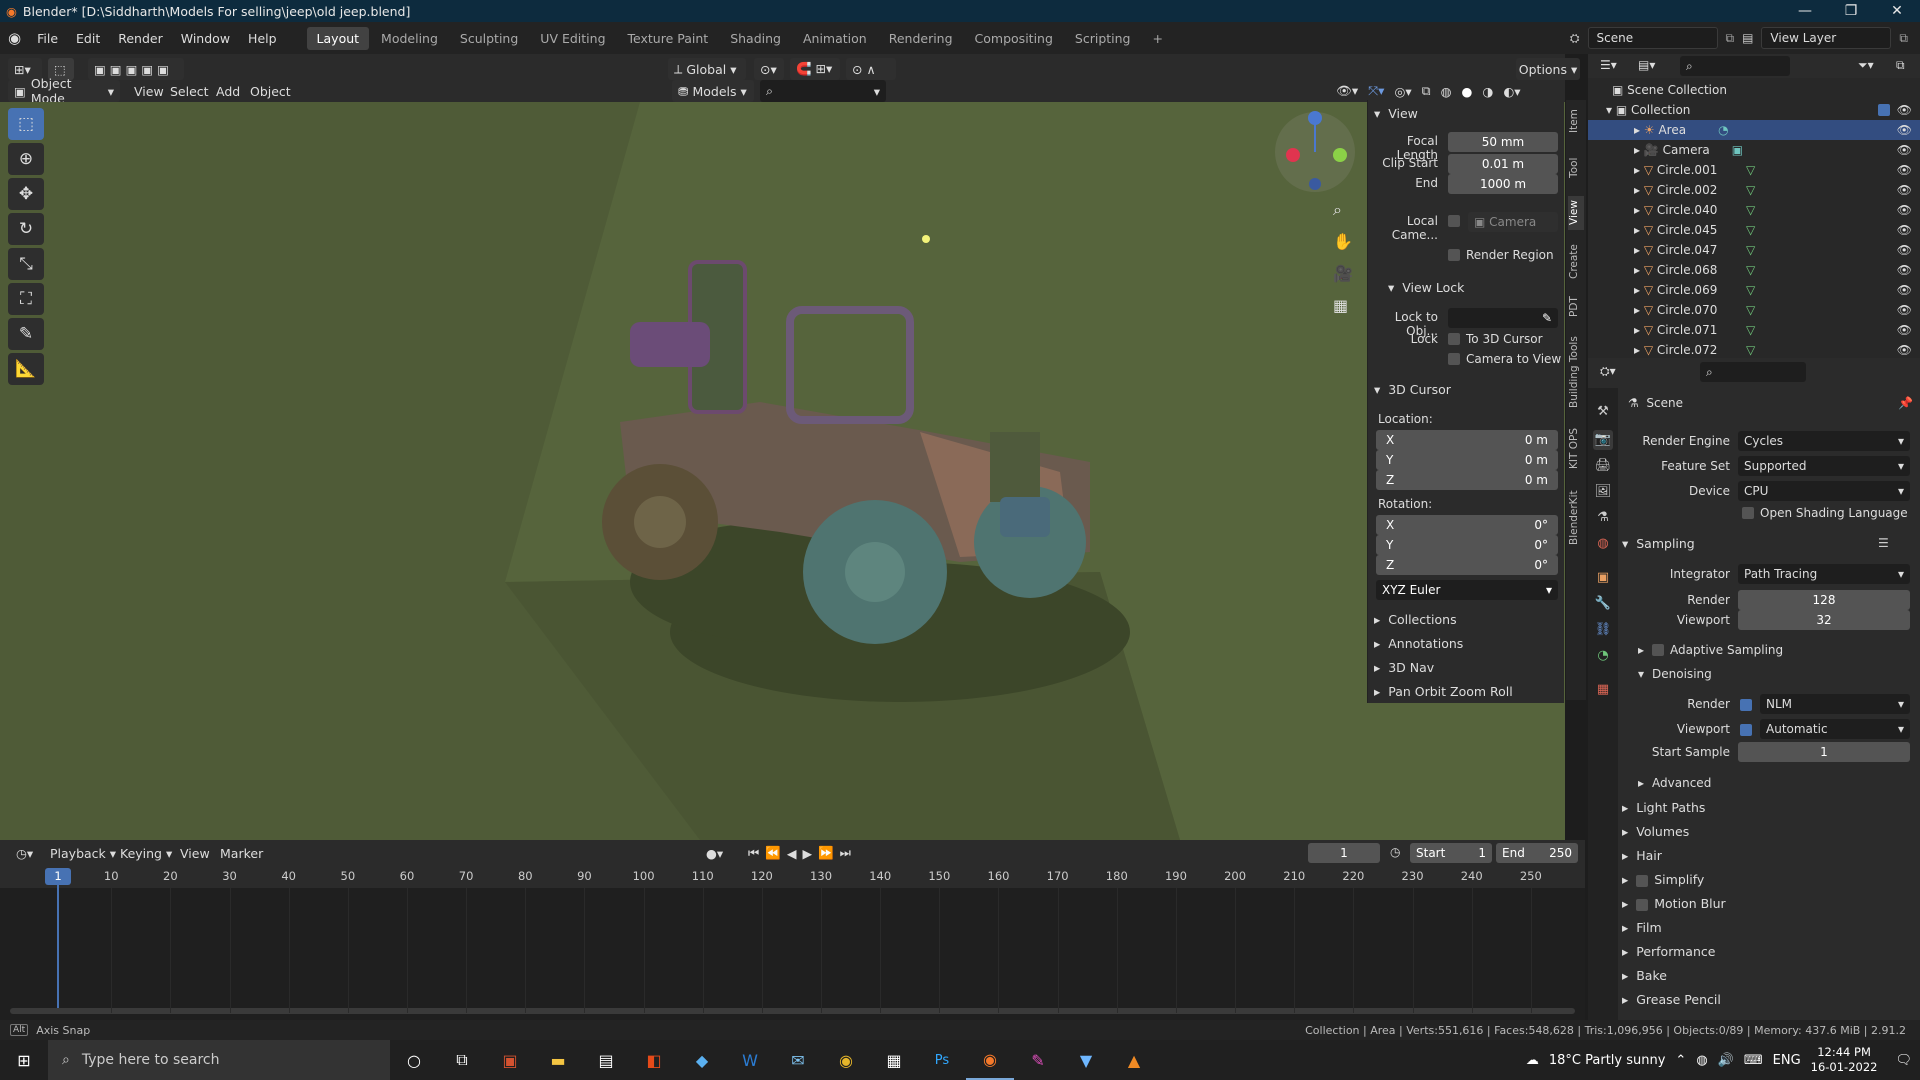  What do you see at coordinates (1454, 221) in the screenshot?
I see `local-camera-checkbox` at bounding box center [1454, 221].